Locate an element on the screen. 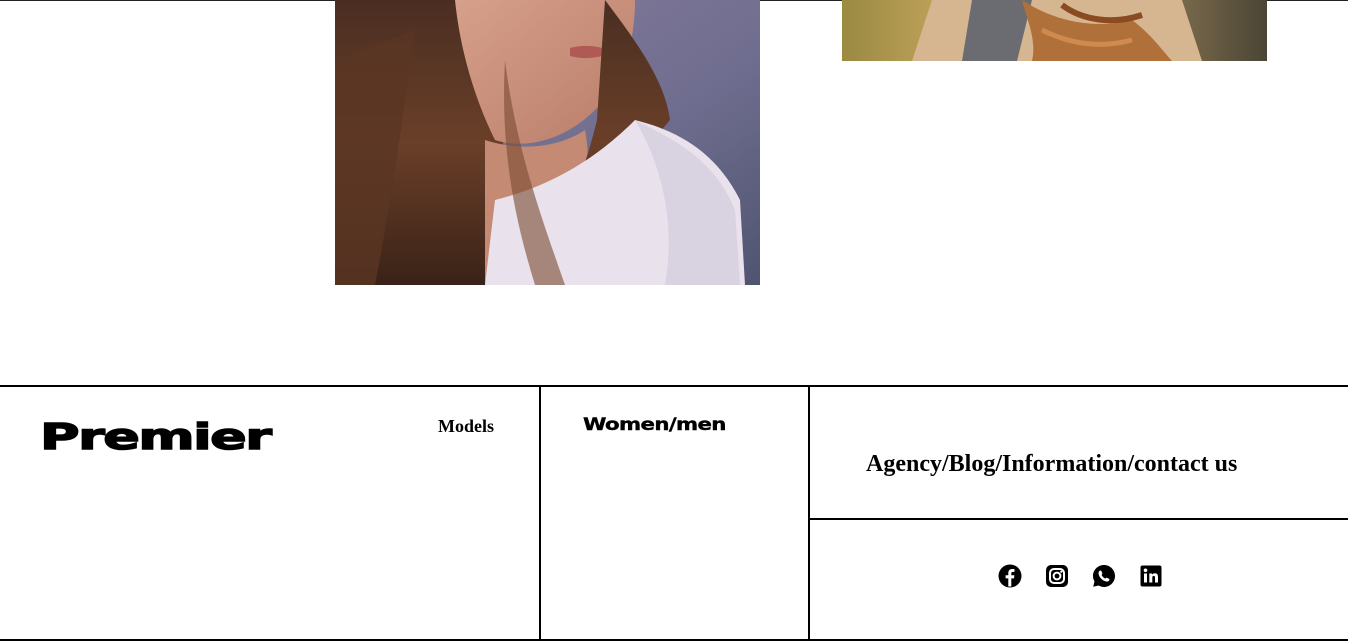  brand-logo: Premier is located at coordinates (156, 437).